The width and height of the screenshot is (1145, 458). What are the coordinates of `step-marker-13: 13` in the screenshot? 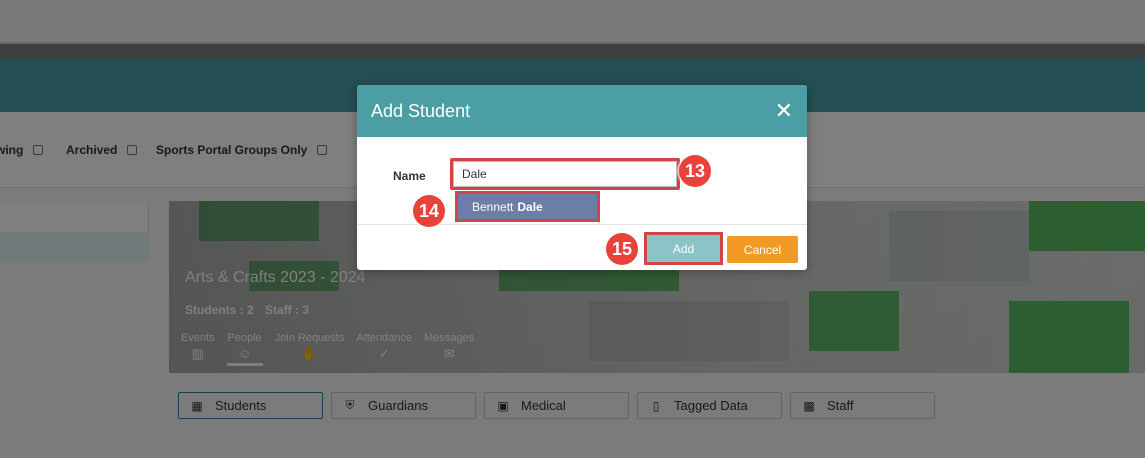 It's located at (695, 171).